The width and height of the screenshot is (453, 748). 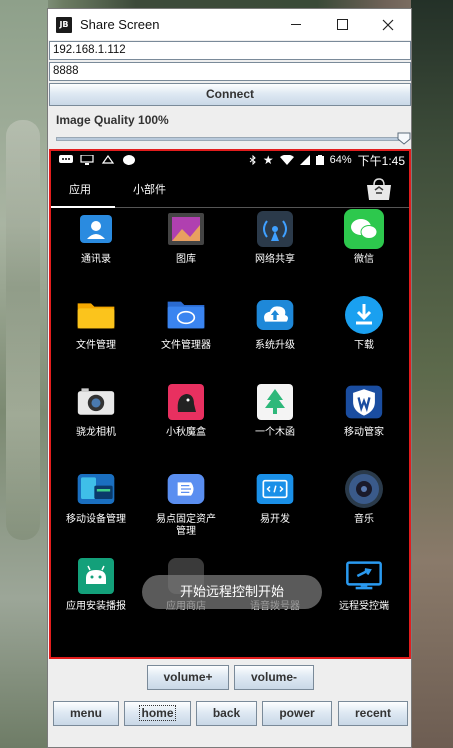 I want to click on shield-icon, so click(x=364, y=402).